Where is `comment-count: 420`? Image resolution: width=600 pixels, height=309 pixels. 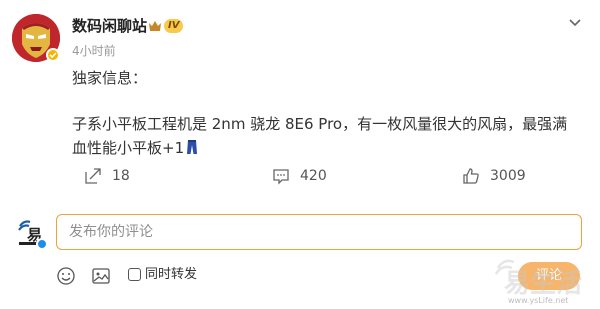 comment-count: 420 is located at coordinates (313, 176).